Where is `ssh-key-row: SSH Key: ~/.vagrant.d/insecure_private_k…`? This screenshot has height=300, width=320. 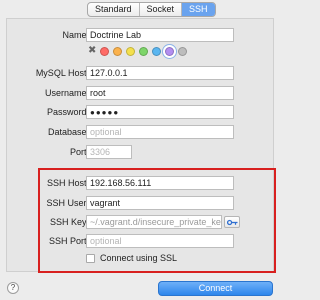 ssh-key-row: SSH Key: ~/.vagrant.d/insecure_private_k… is located at coordinates (139, 223).